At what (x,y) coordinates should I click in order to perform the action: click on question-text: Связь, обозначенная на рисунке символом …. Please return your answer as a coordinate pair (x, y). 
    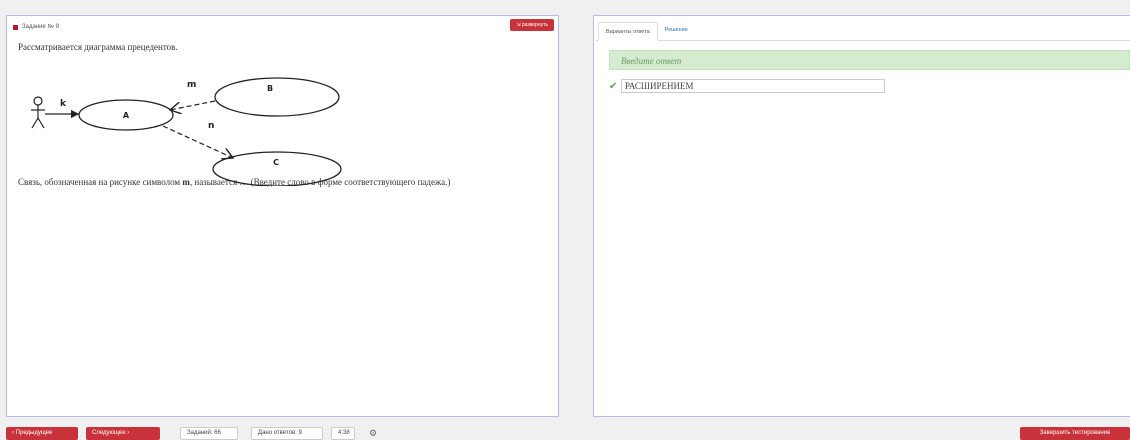
    Looking at the image, I should click on (234, 182).